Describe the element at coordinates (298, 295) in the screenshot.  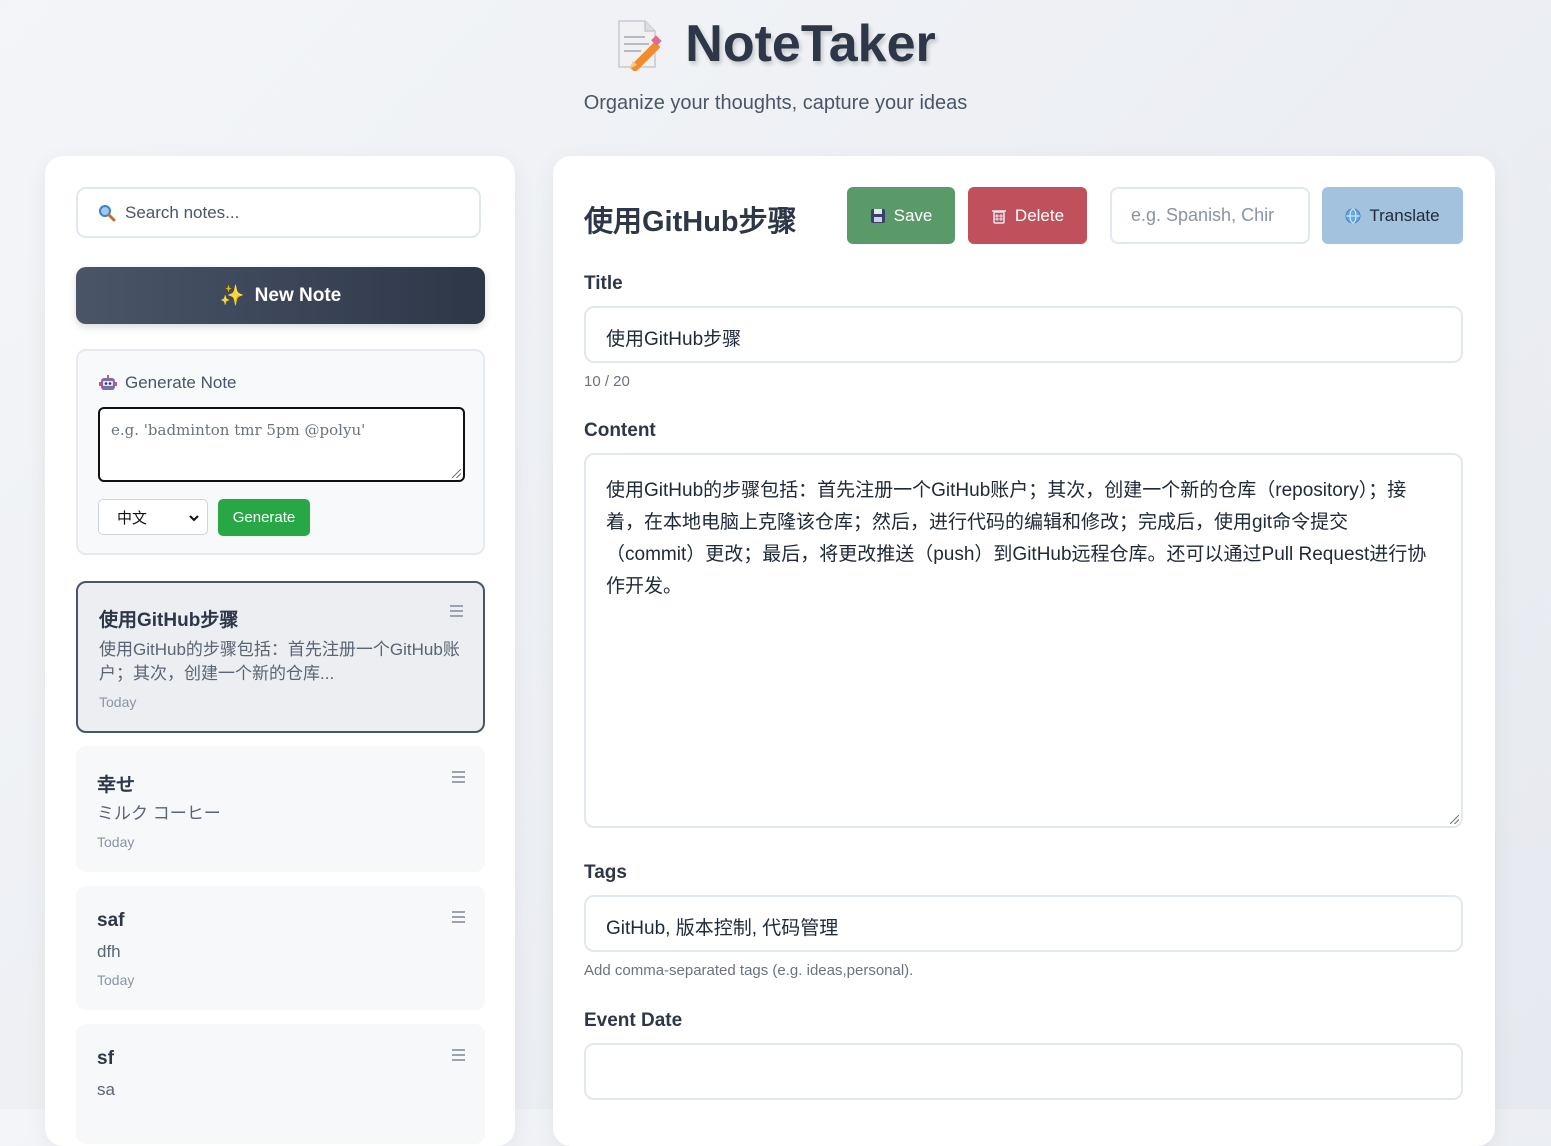
I see `new-note-label: New Note` at that location.